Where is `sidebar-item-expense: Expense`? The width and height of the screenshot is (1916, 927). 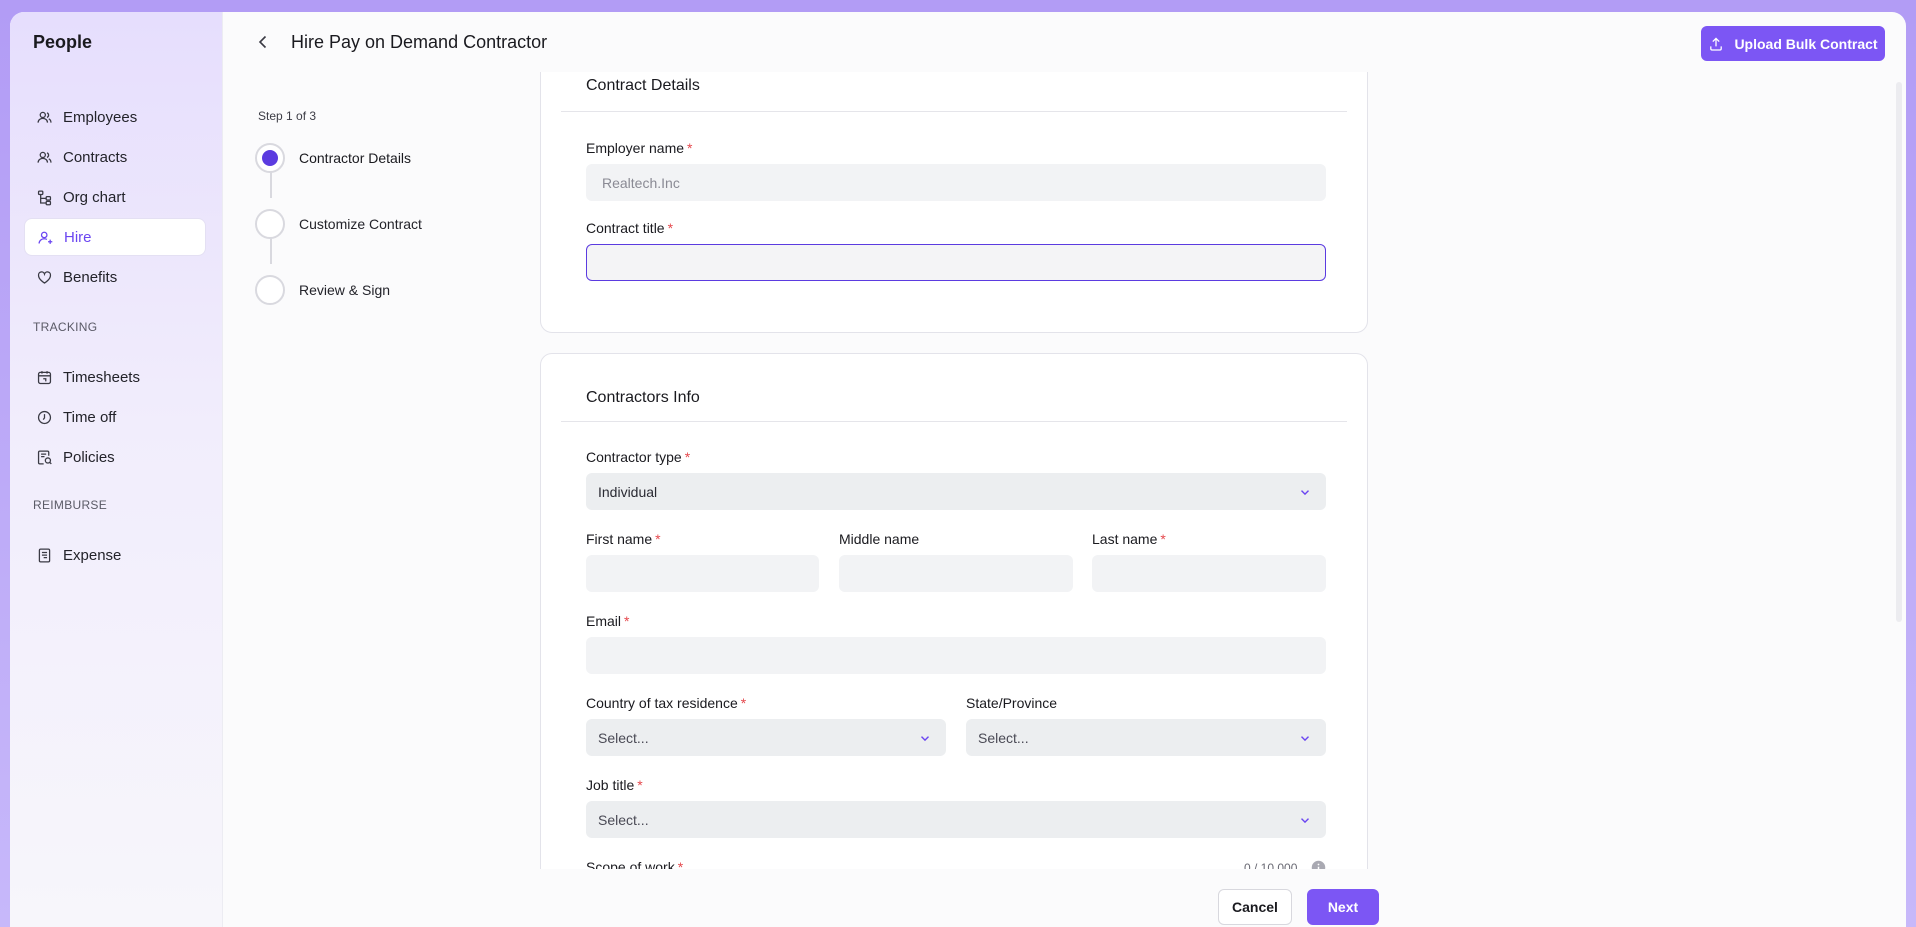
sidebar-item-expense: Expense is located at coordinates (115, 555).